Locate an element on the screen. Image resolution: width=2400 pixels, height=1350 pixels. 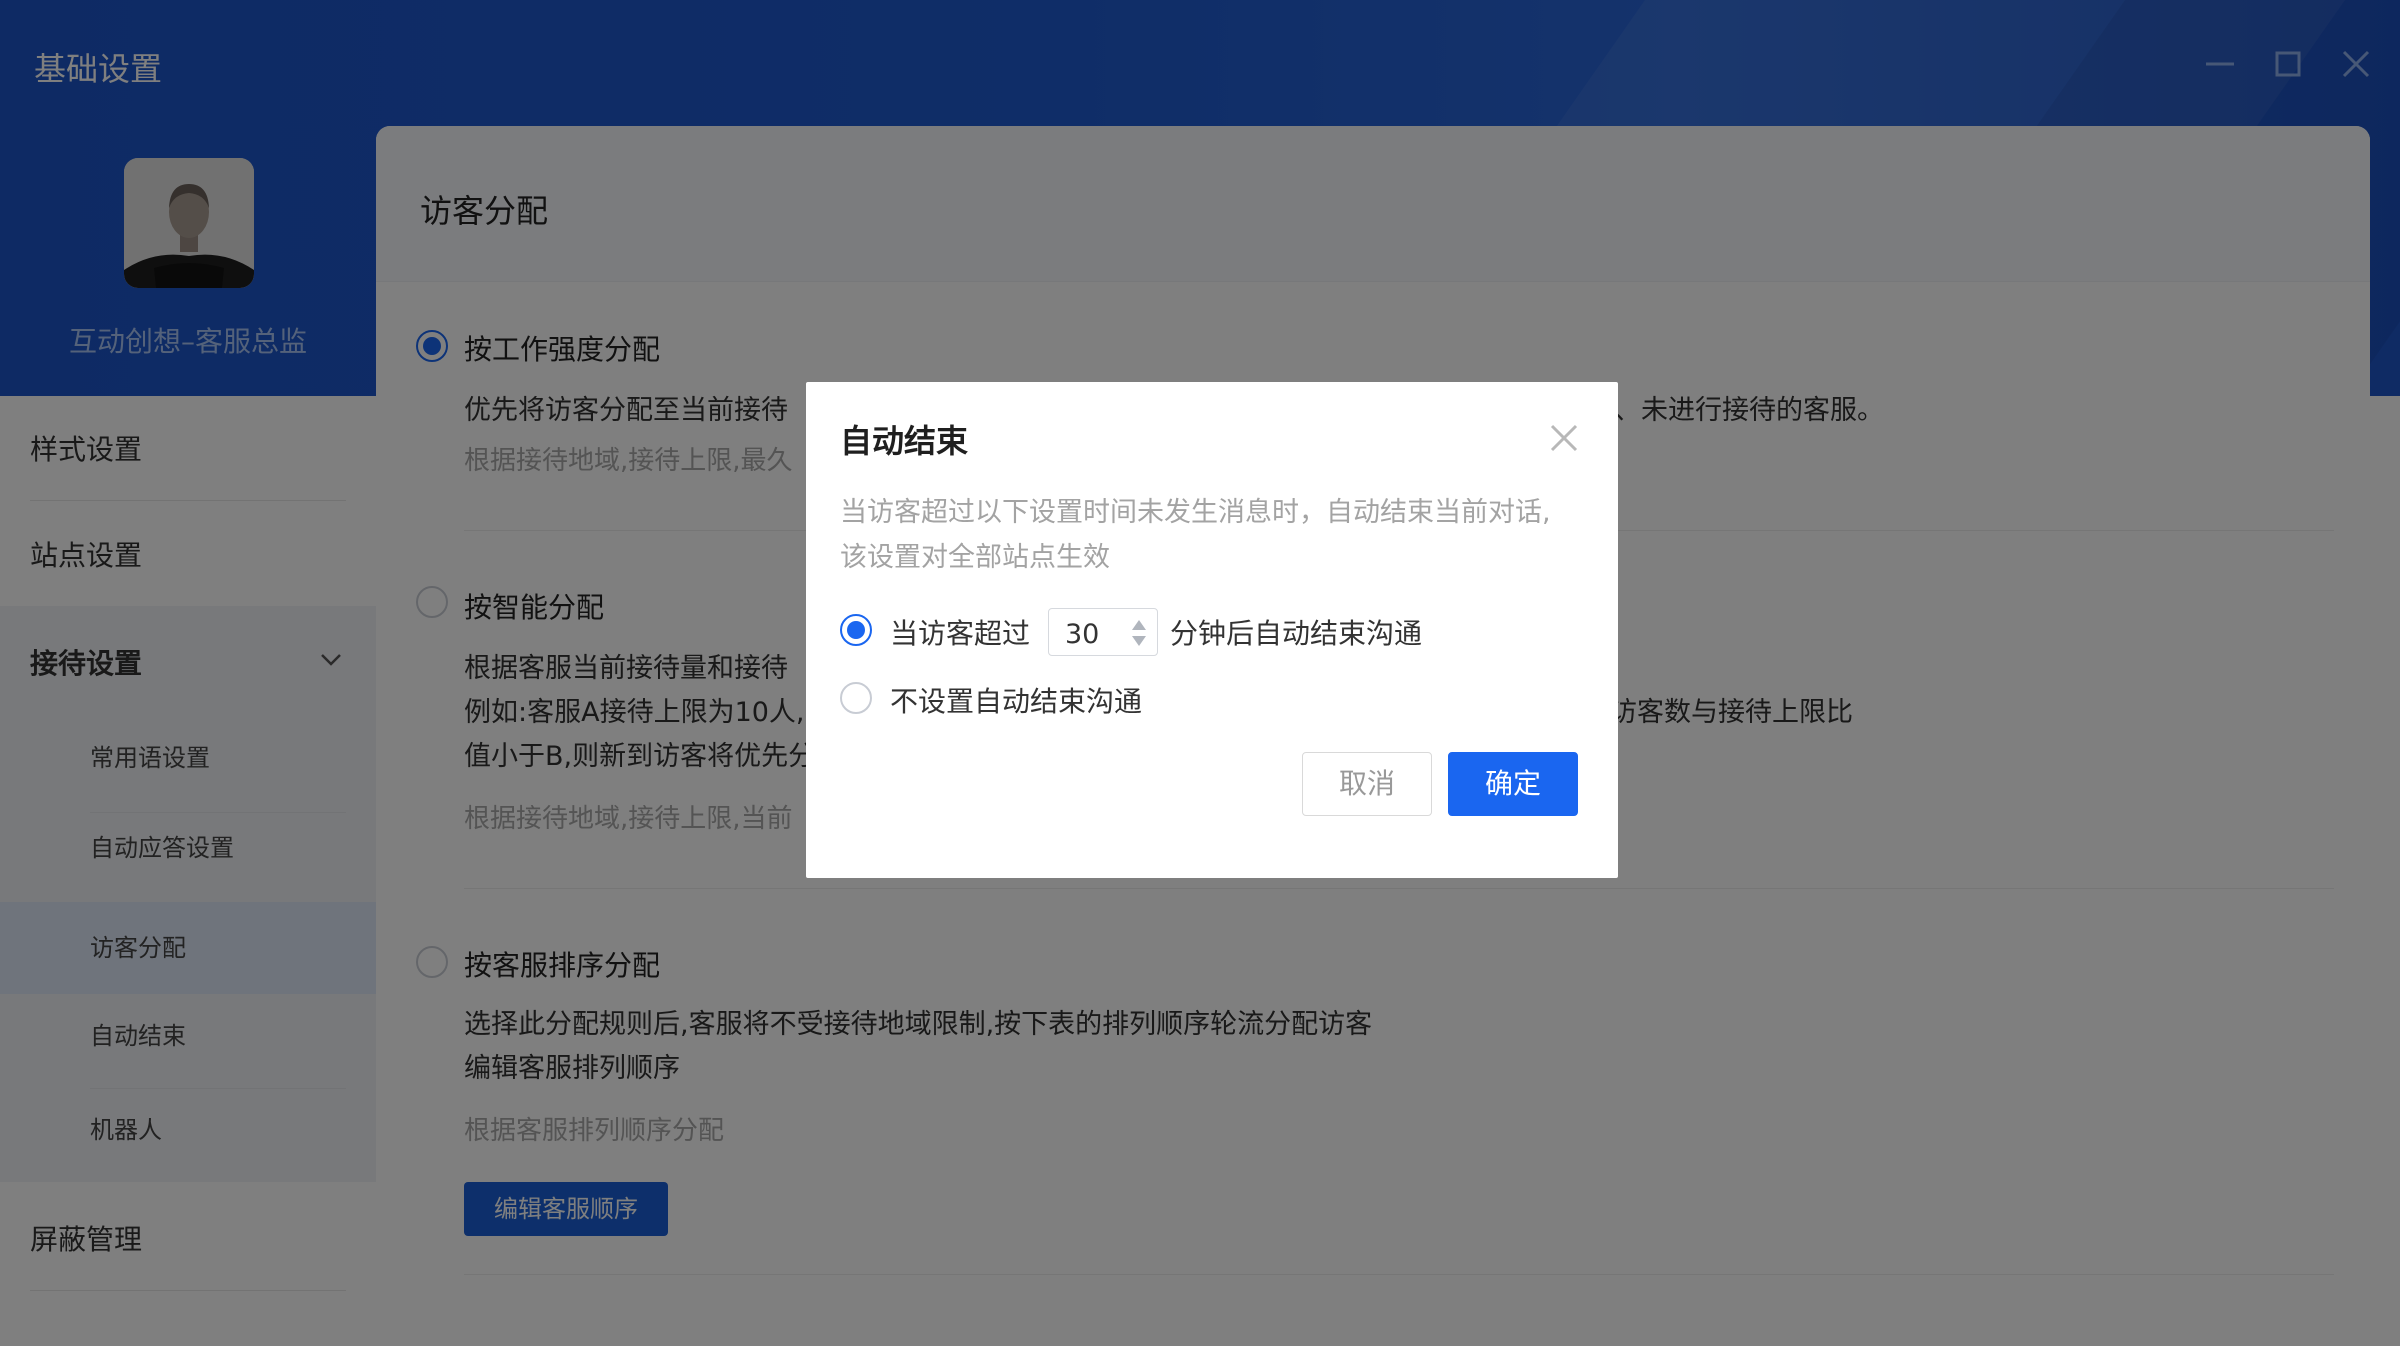
confirm-button: 确定 is located at coordinates (1513, 784).